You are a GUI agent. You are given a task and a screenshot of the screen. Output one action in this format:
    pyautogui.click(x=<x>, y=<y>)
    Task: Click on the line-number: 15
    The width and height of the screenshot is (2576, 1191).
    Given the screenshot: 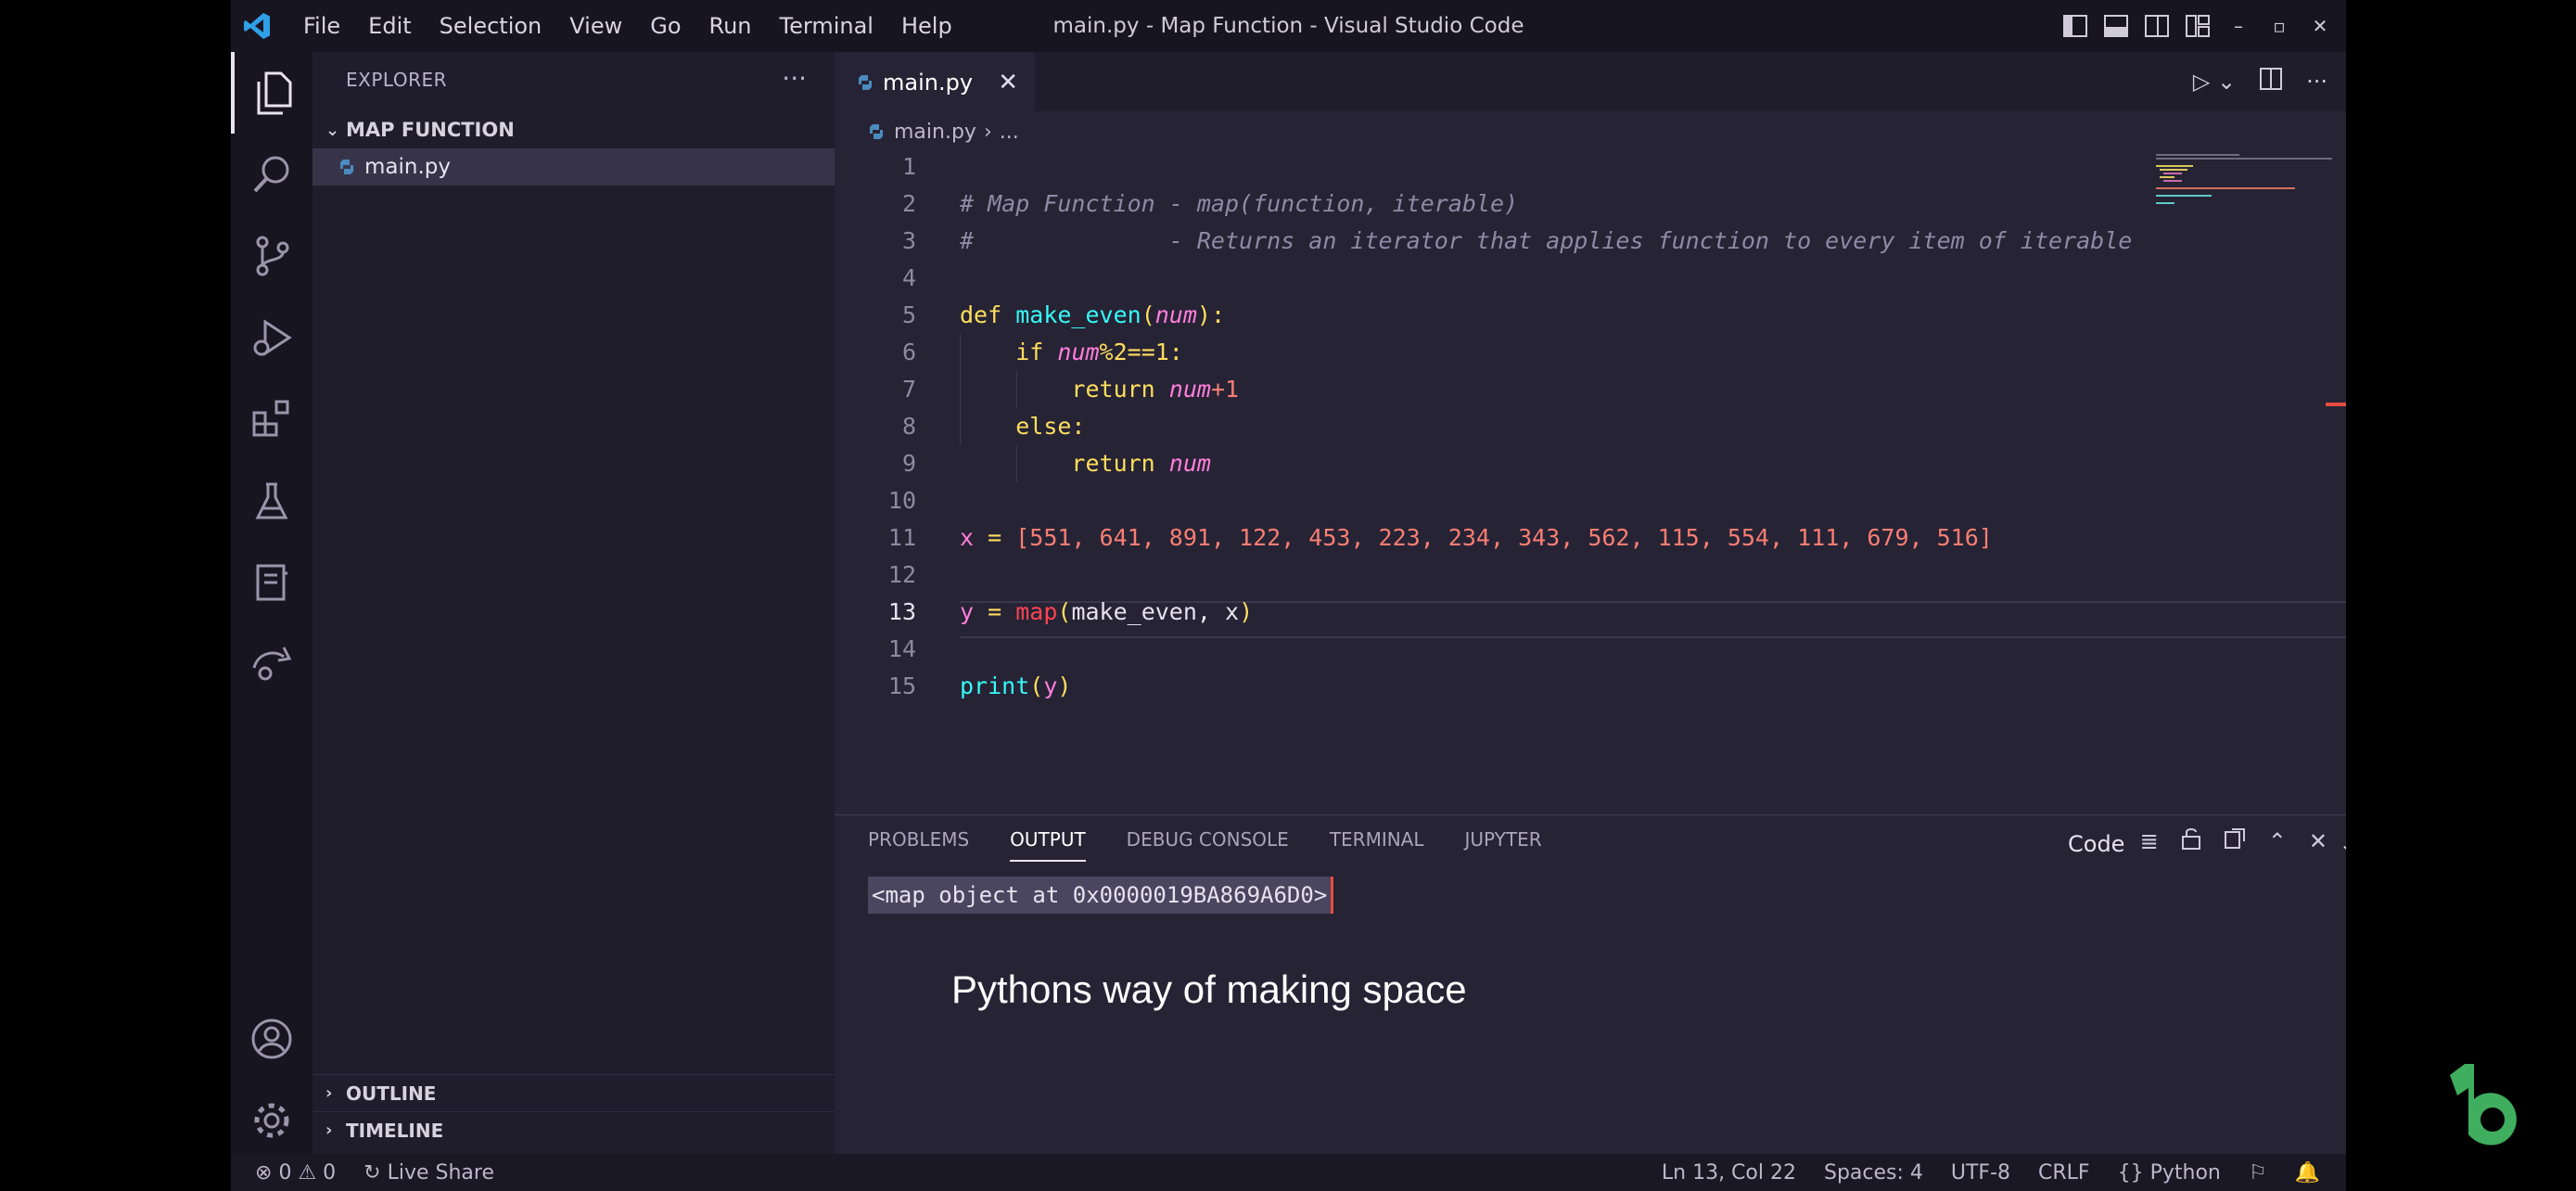 What is the action you would take?
    pyautogui.click(x=901, y=686)
    